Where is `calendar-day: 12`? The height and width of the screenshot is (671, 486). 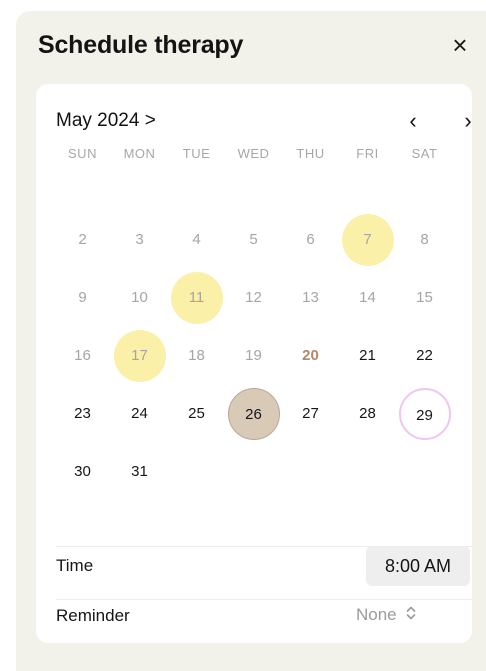
calendar-day: 12 is located at coordinates (254, 298).